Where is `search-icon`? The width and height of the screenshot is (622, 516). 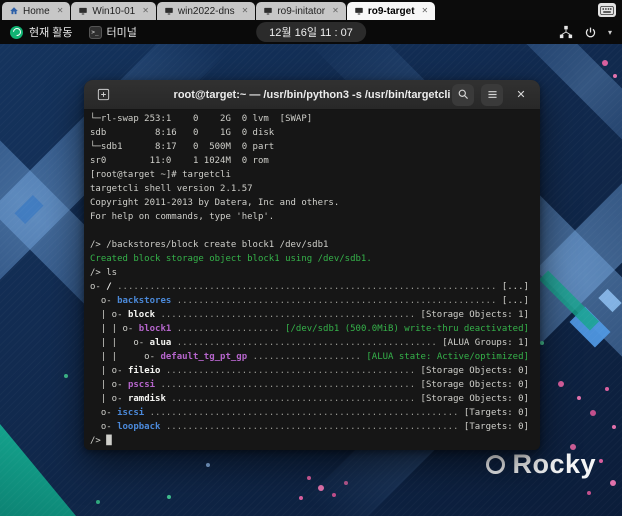
search-icon is located at coordinates (463, 94).